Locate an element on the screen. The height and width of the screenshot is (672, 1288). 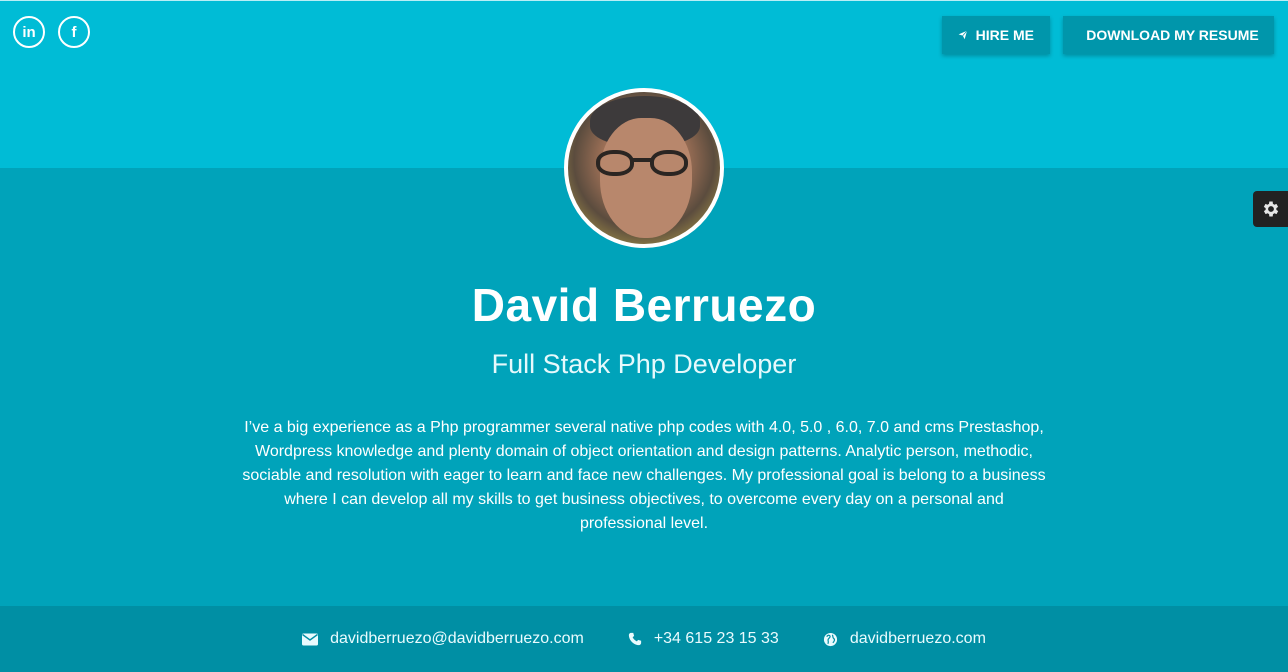
website-link: davidberruezo.com is located at coordinates (904, 639).